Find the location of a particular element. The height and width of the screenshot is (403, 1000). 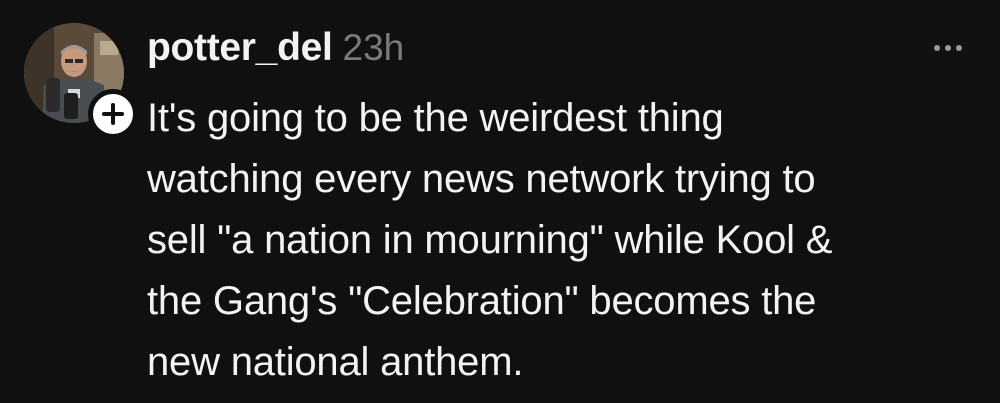

timestamp: 23h is located at coordinates (374, 48).